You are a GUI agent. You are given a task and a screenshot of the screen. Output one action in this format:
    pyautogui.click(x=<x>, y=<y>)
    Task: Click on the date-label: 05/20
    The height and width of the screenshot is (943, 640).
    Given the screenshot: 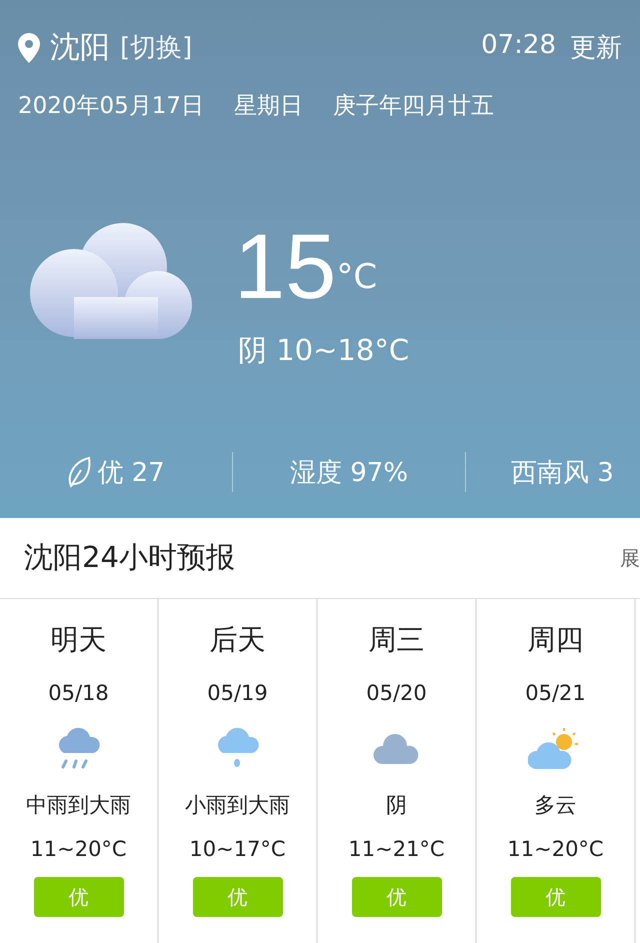 What is the action you would take?
    pyautogui.click(x=396, y=693)
    